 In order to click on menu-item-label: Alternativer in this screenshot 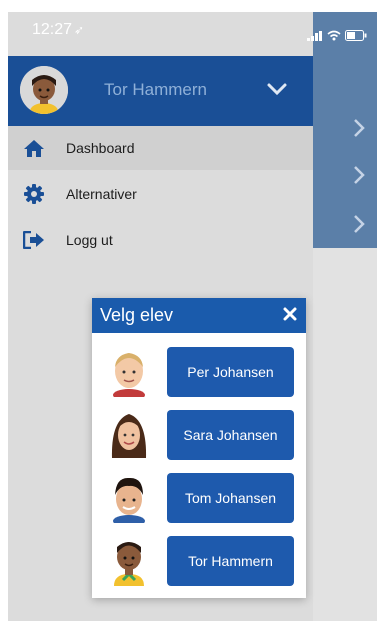, I will do `click(101, 194)`.